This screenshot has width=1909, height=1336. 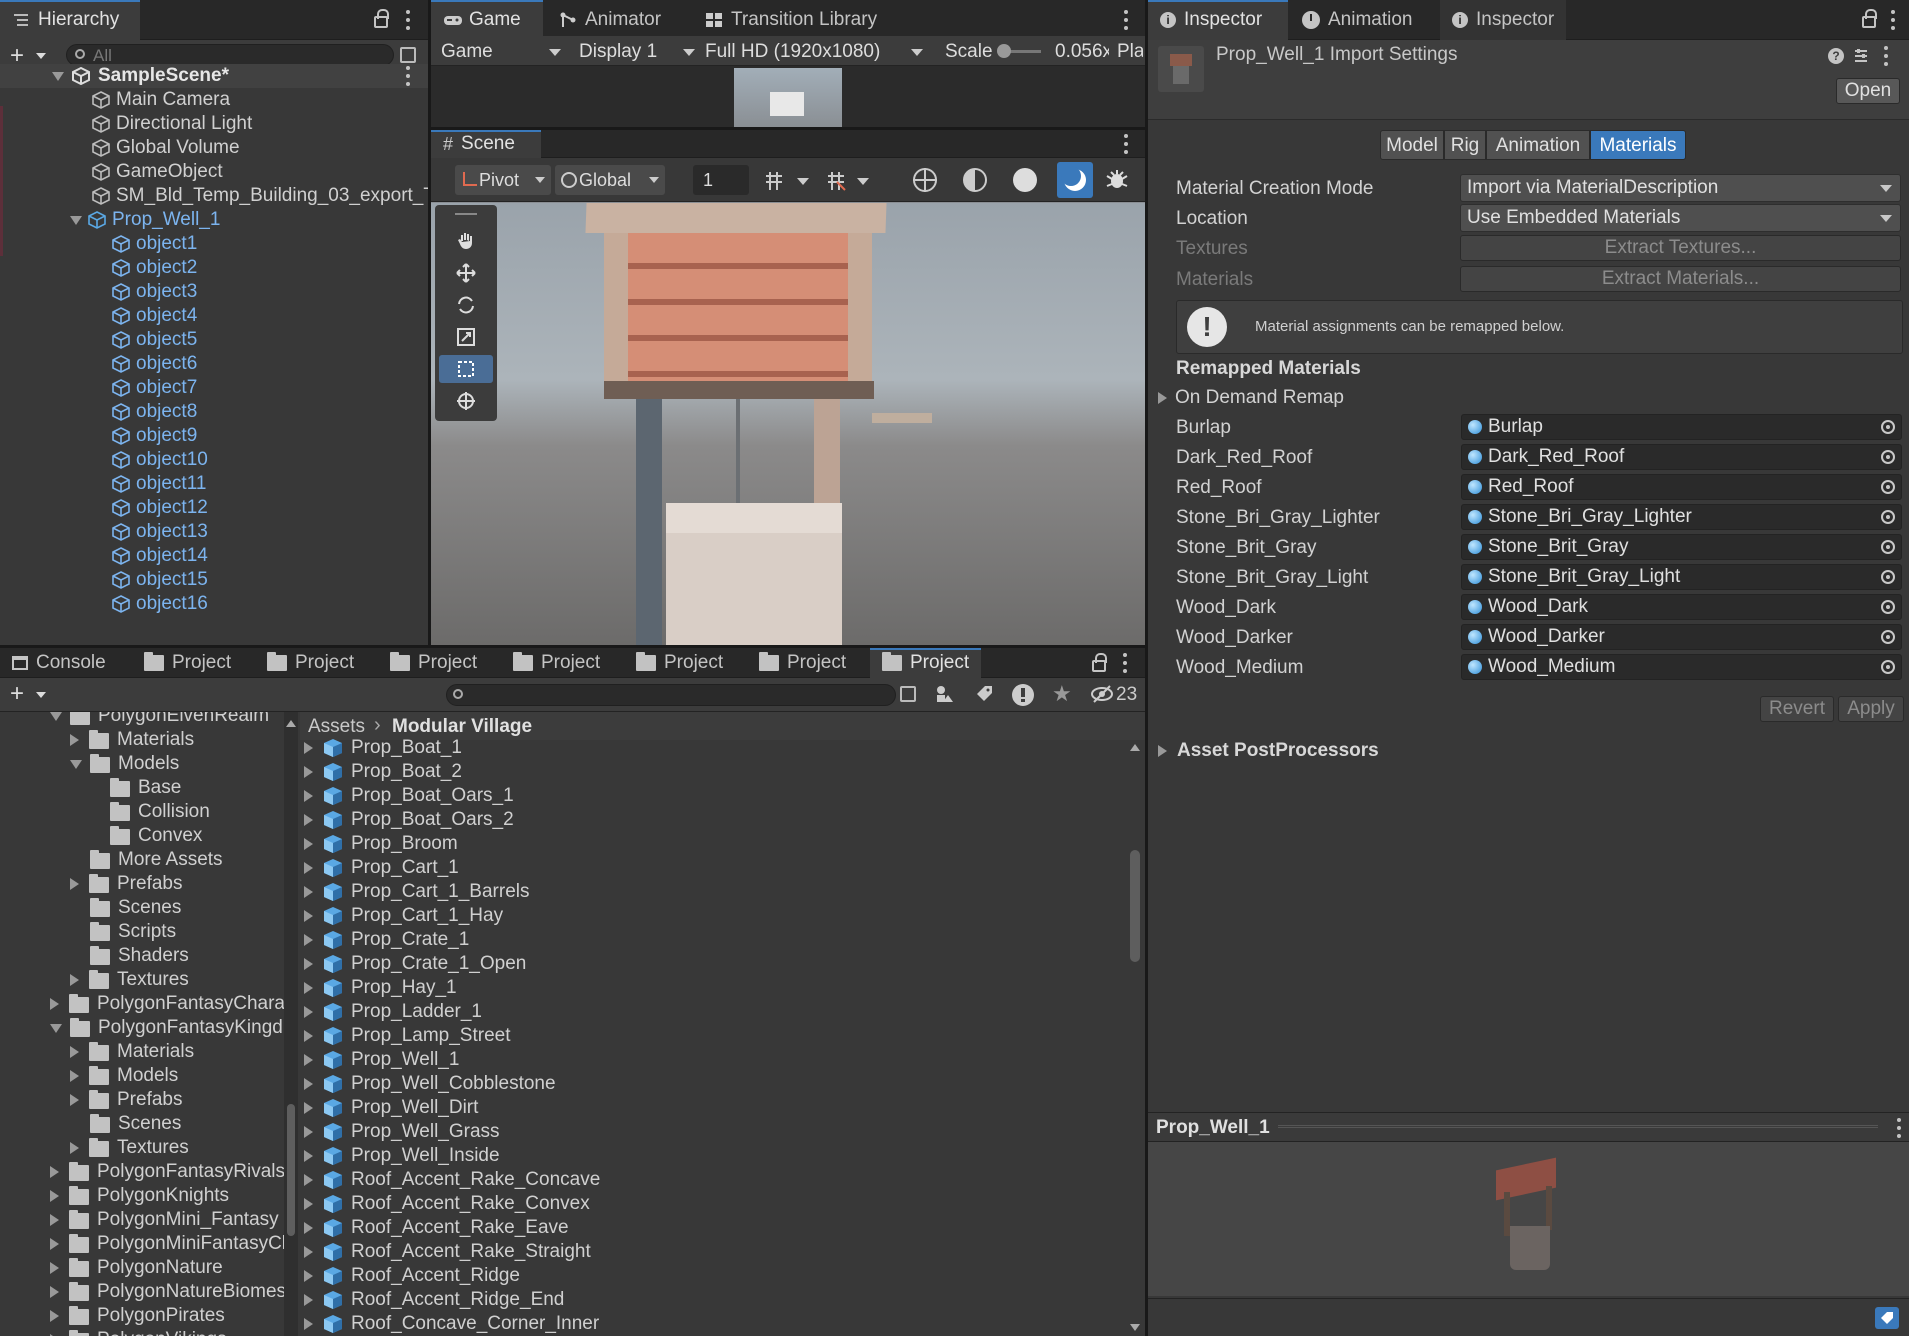 What do you see at coordinates (150, 812) in the screenshot?
I see `project-folder-item: Collision` at bounding box center [150, 812].